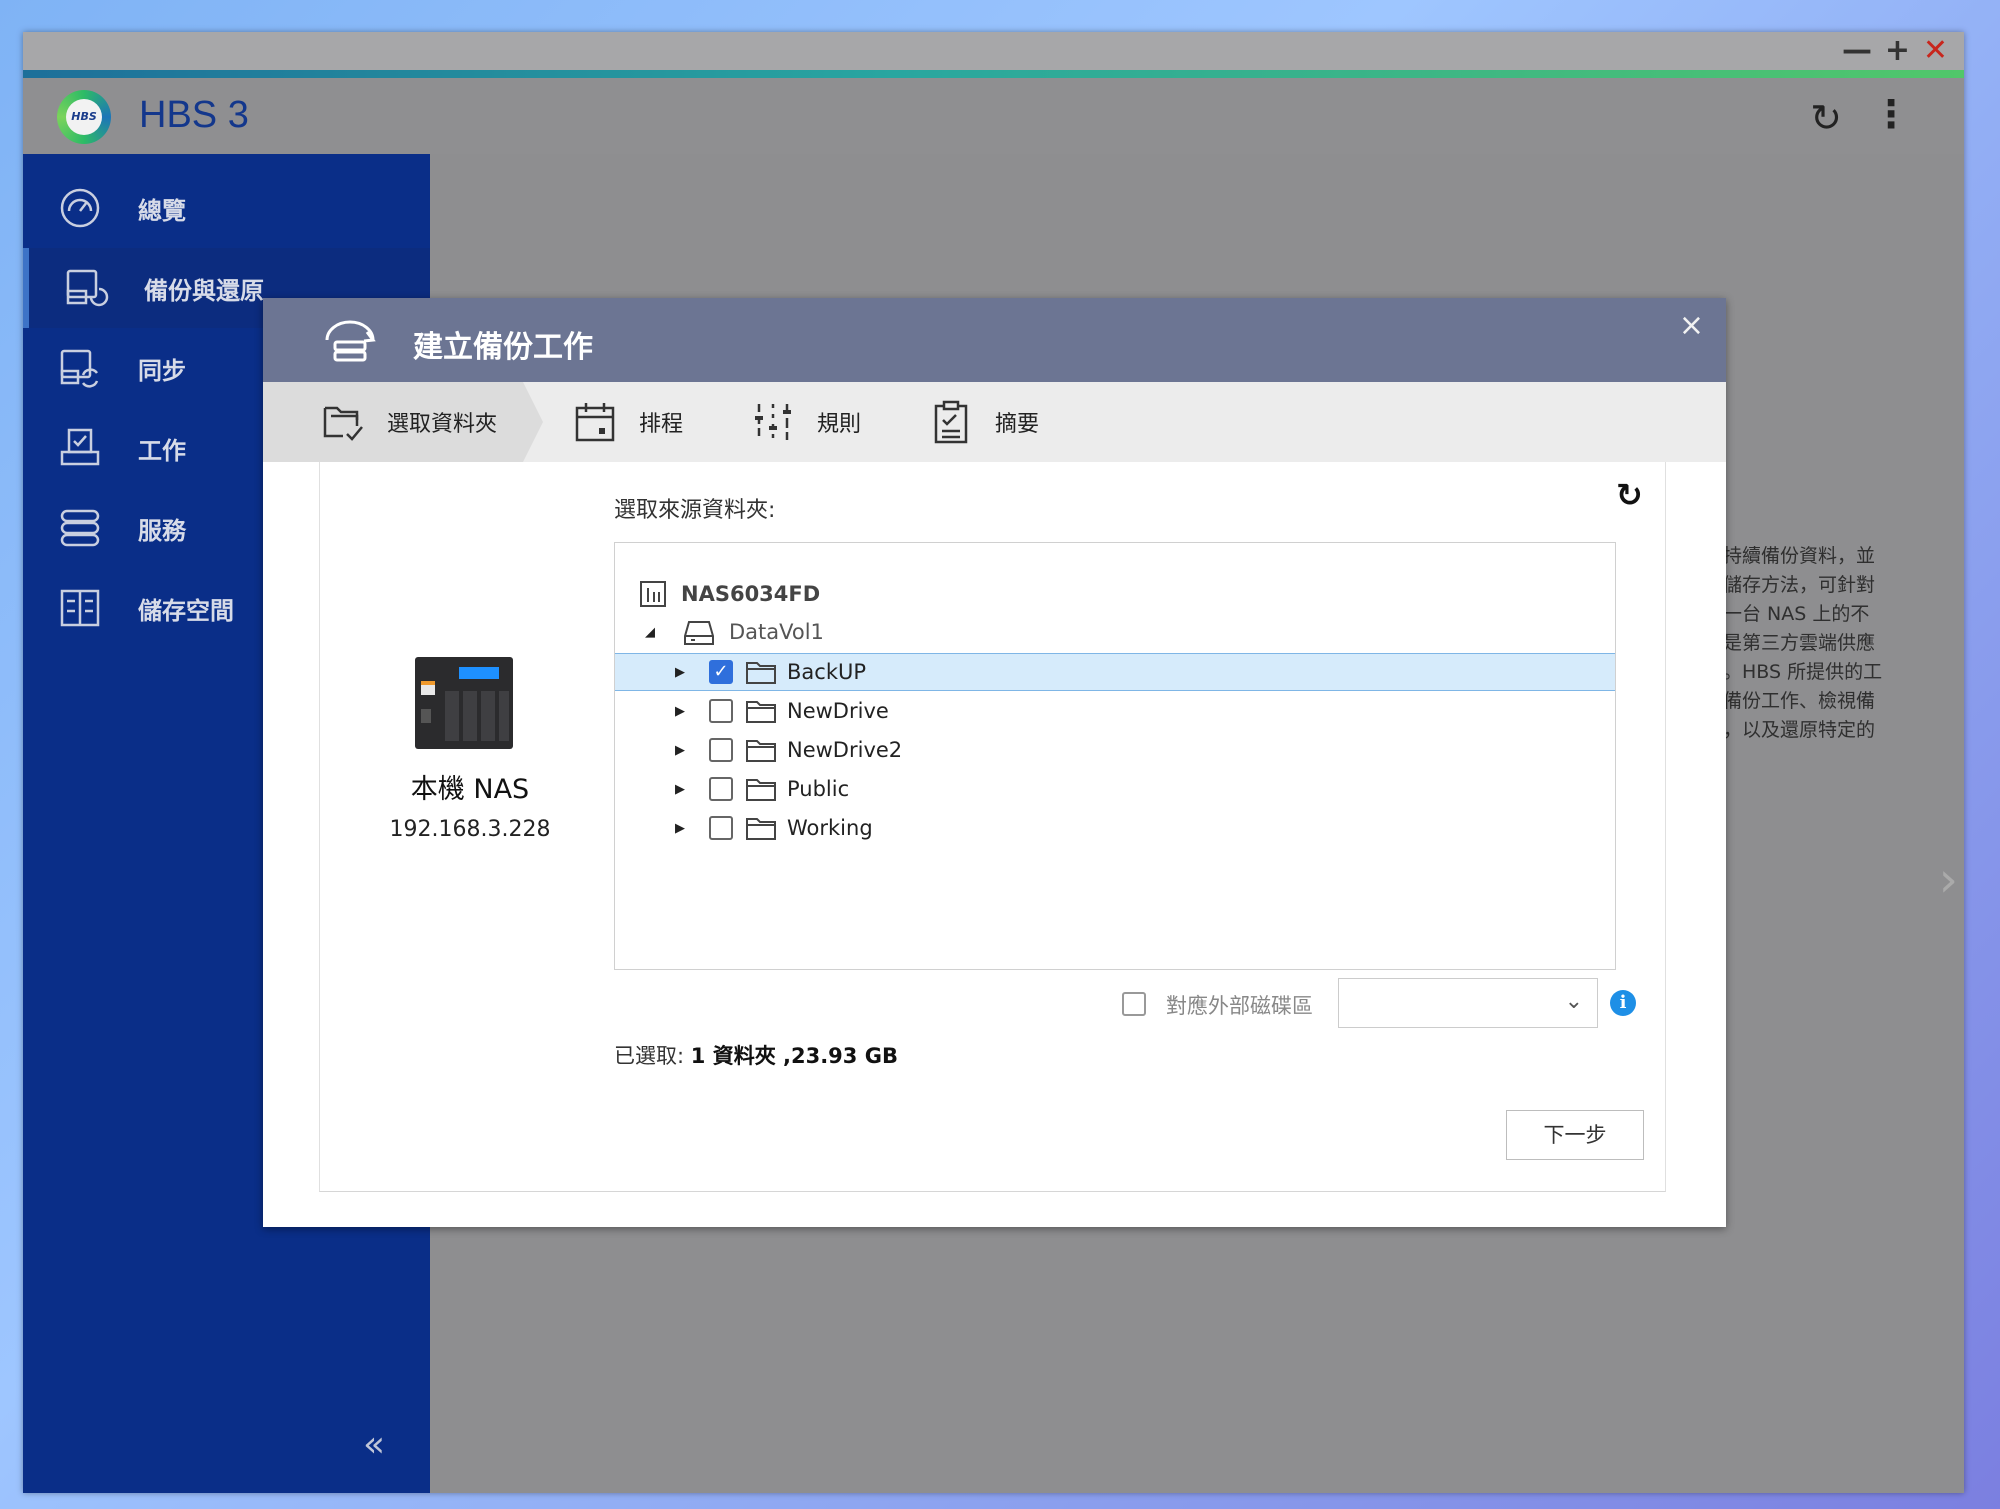  What do you see at coordinates (1134, 1004) in the screenshot?
I see `external-volume-checkbox` at bounding box center [1134, 1004].